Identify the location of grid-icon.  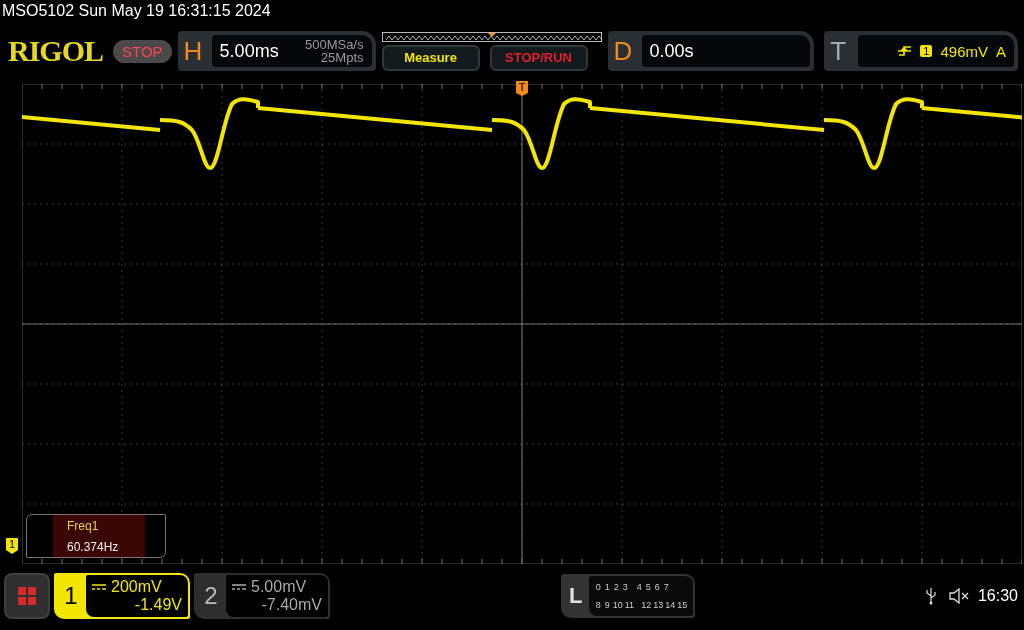
(27, 596).